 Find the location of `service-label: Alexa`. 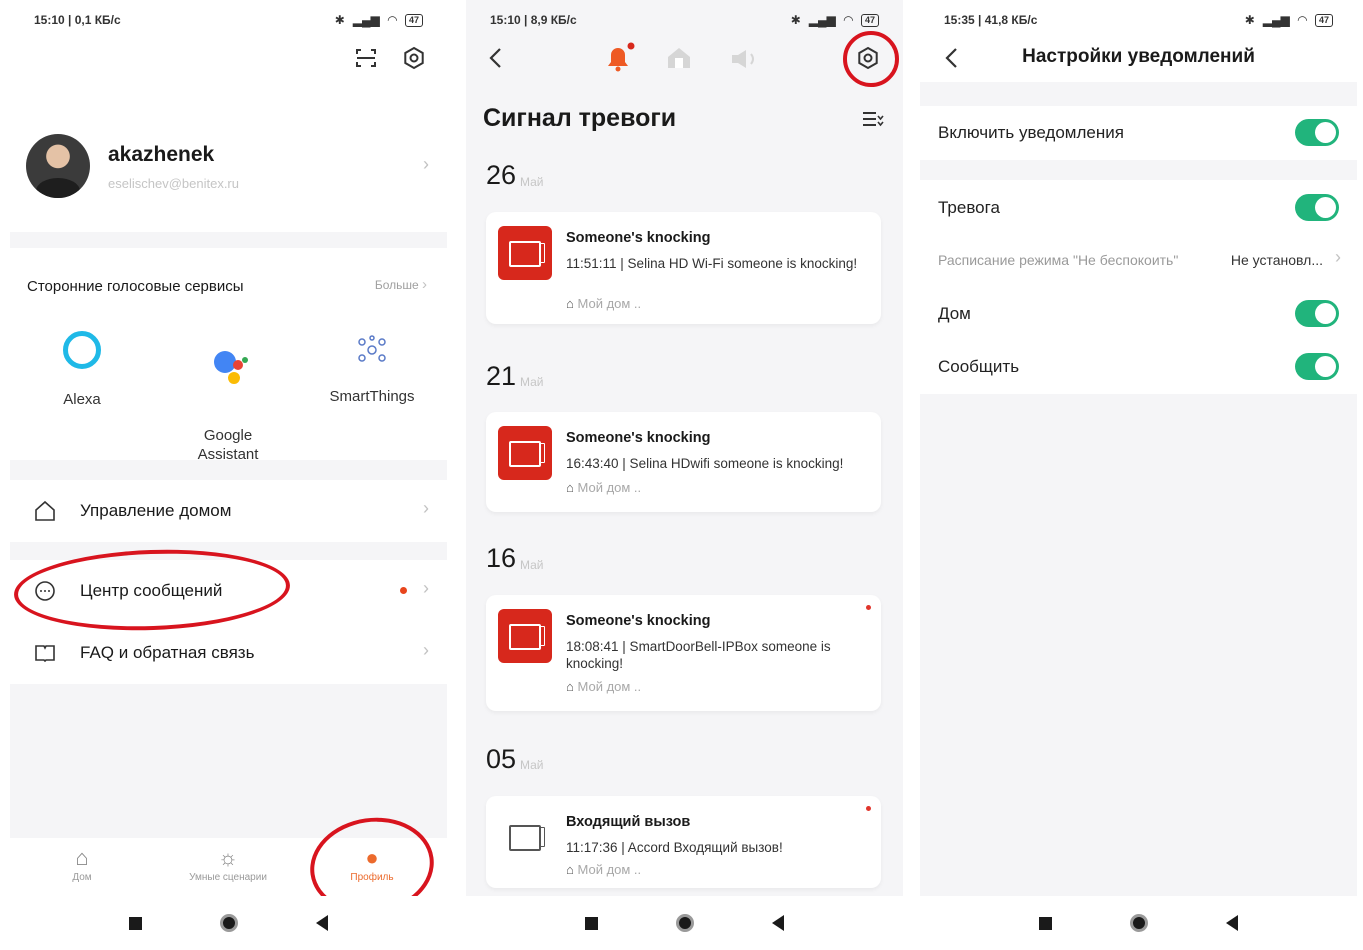

service-label: Alexa is located at coordinates (82, 399).